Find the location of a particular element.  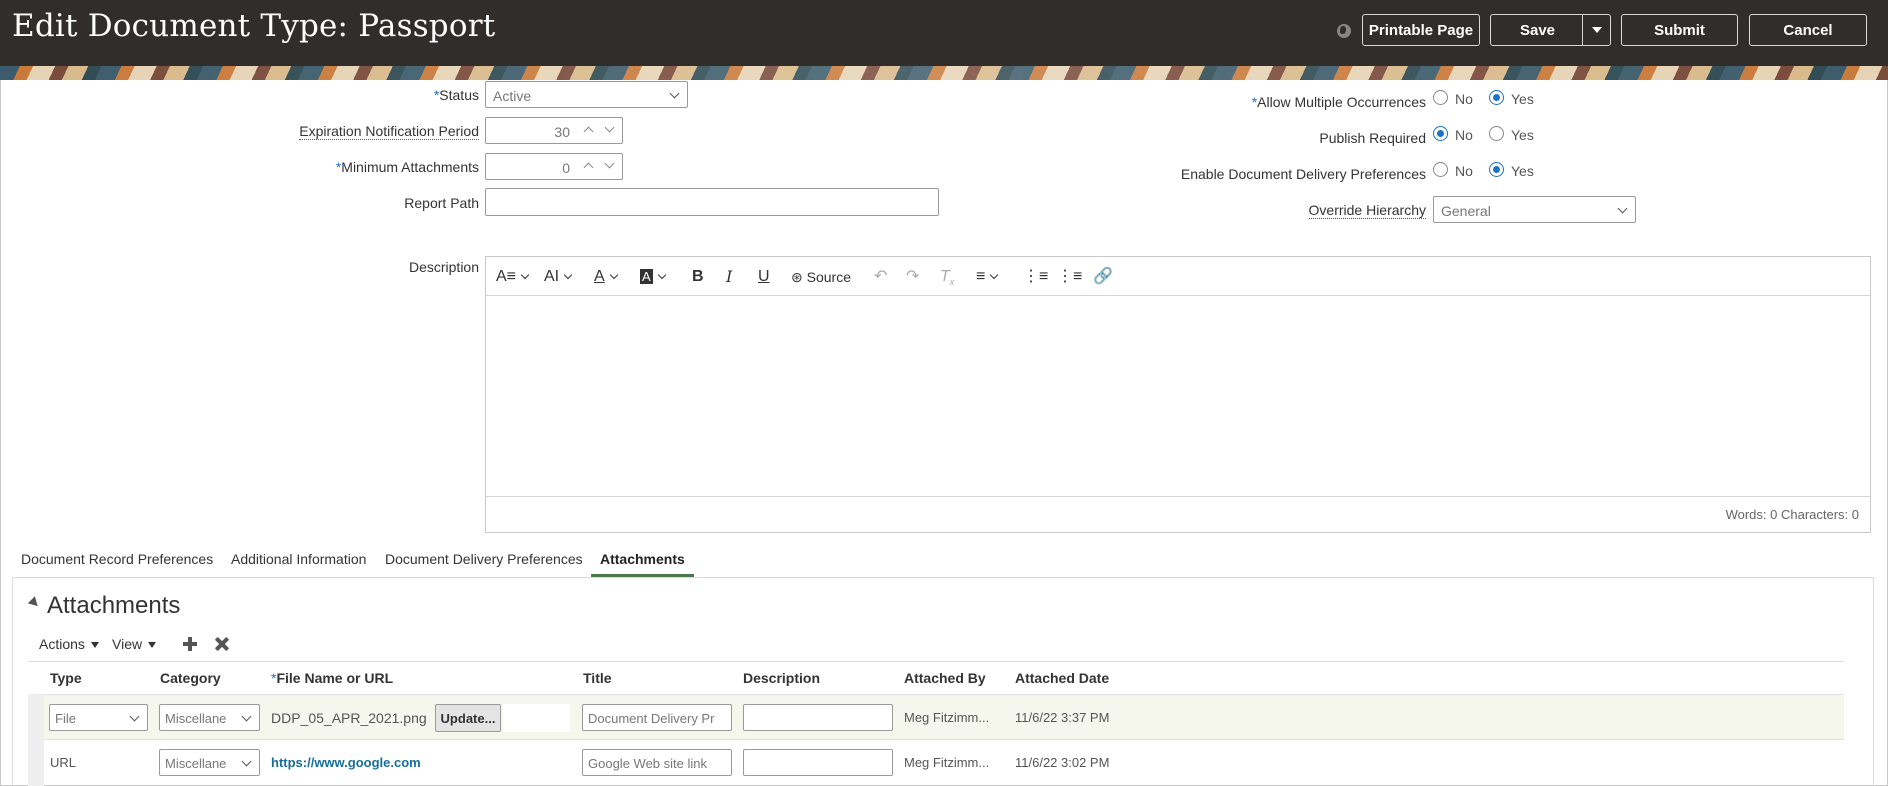

remove-format-icon: Tx is located at coordinates (947, 277).